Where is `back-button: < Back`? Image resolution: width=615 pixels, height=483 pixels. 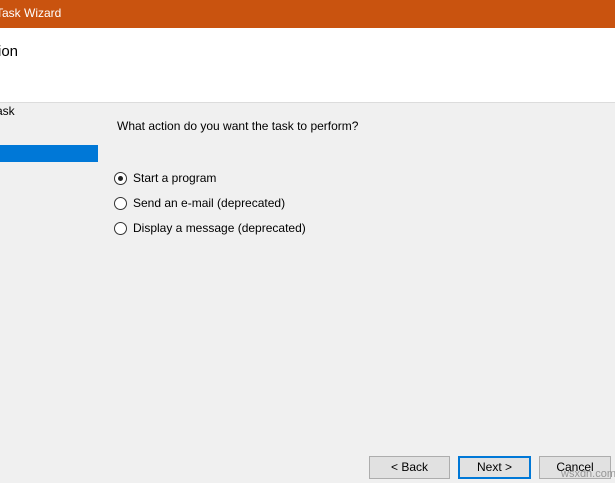
back-button: < Back is located at coordinates (409, 467).